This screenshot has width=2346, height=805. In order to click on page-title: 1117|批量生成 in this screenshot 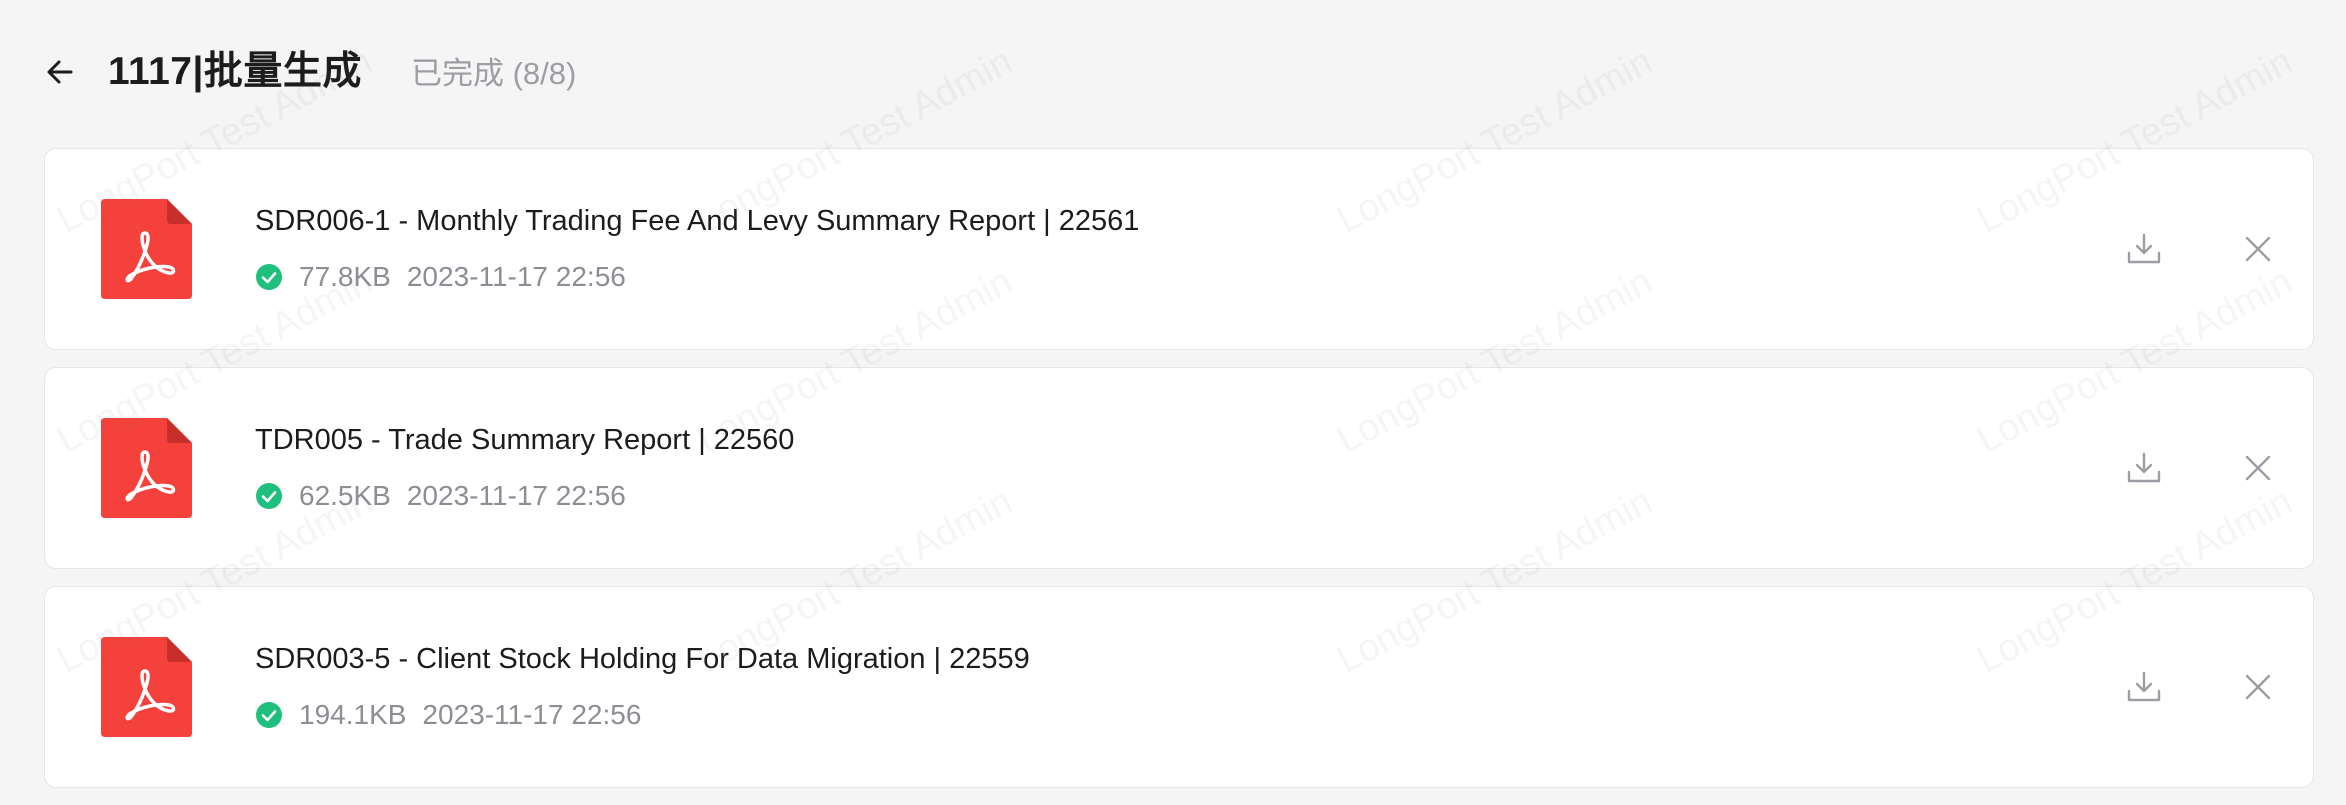, I will do `click(235, 71)`.